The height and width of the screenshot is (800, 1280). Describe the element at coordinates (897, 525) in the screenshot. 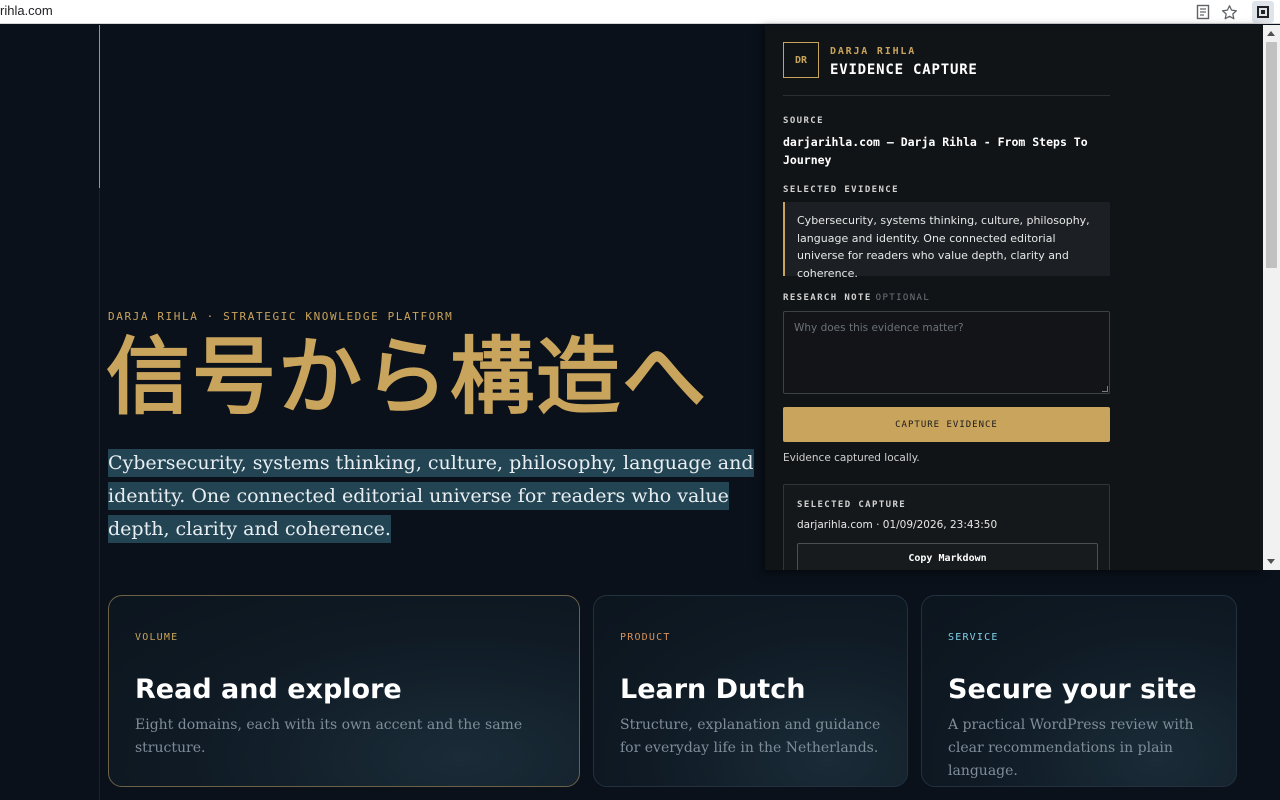

I see `capture-meta: darjarihla.com · 01/09/2026, 23:43:50` at that location.